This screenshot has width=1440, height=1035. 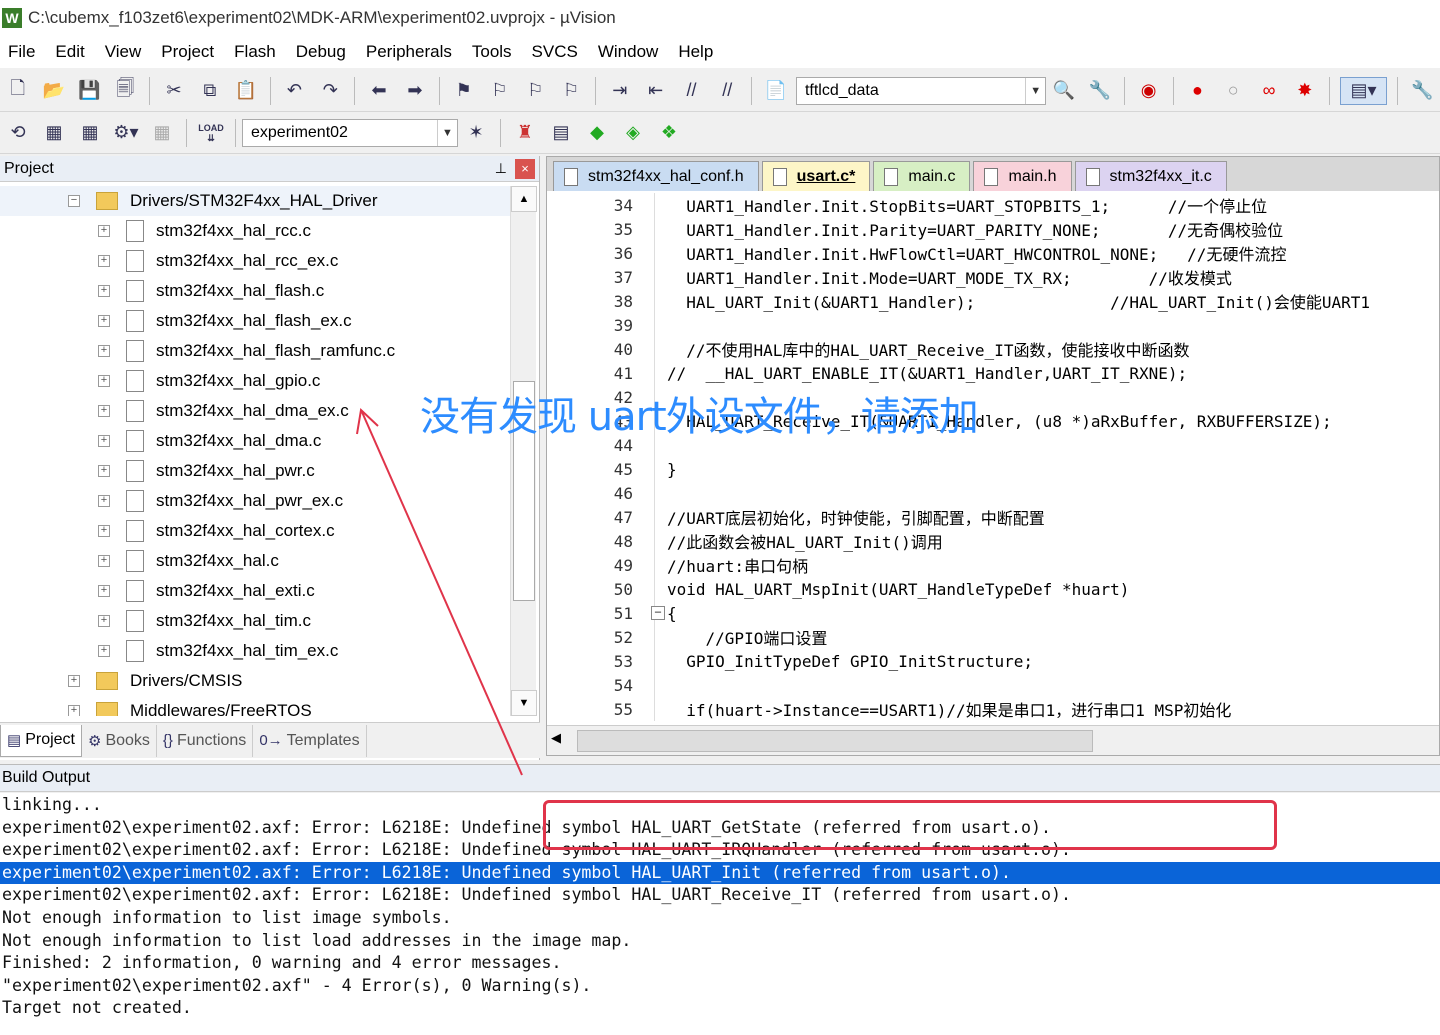 I want to click on menu-item-svcs: SVCS, so click(x=555, y=52).